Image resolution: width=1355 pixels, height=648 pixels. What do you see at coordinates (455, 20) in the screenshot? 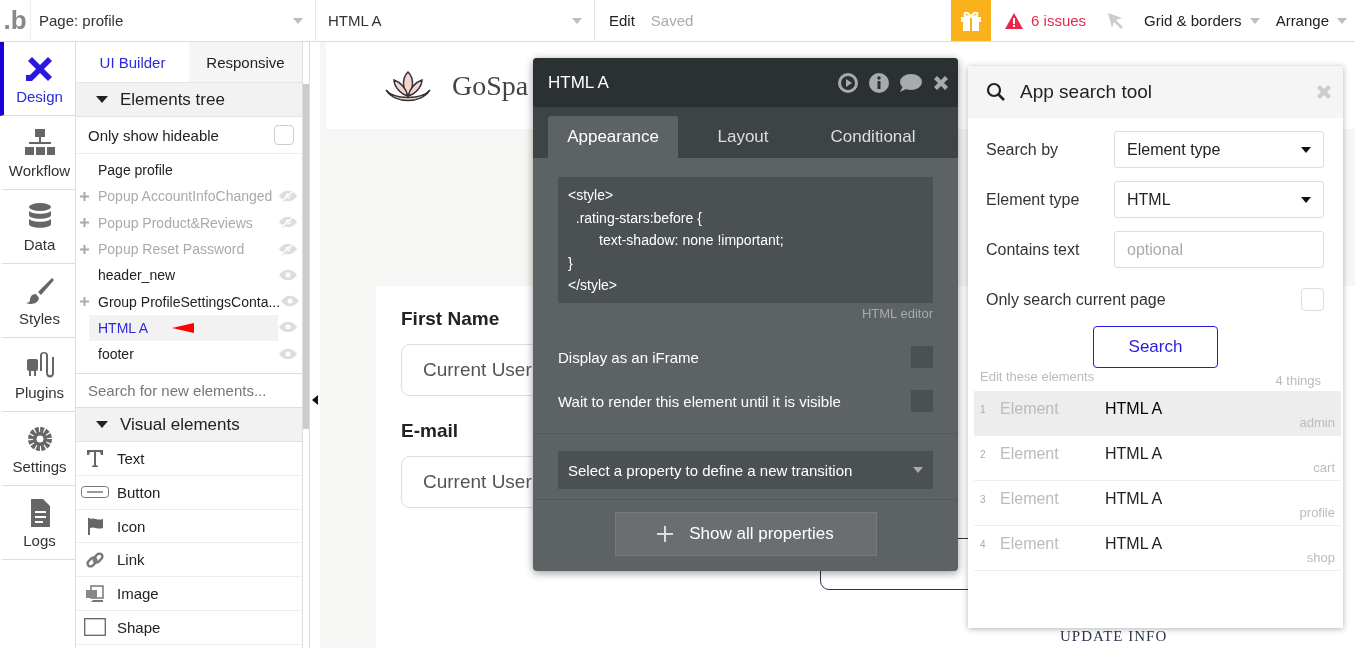
I see `element-dropdown: HTML A` at bounding box center [455, 20].